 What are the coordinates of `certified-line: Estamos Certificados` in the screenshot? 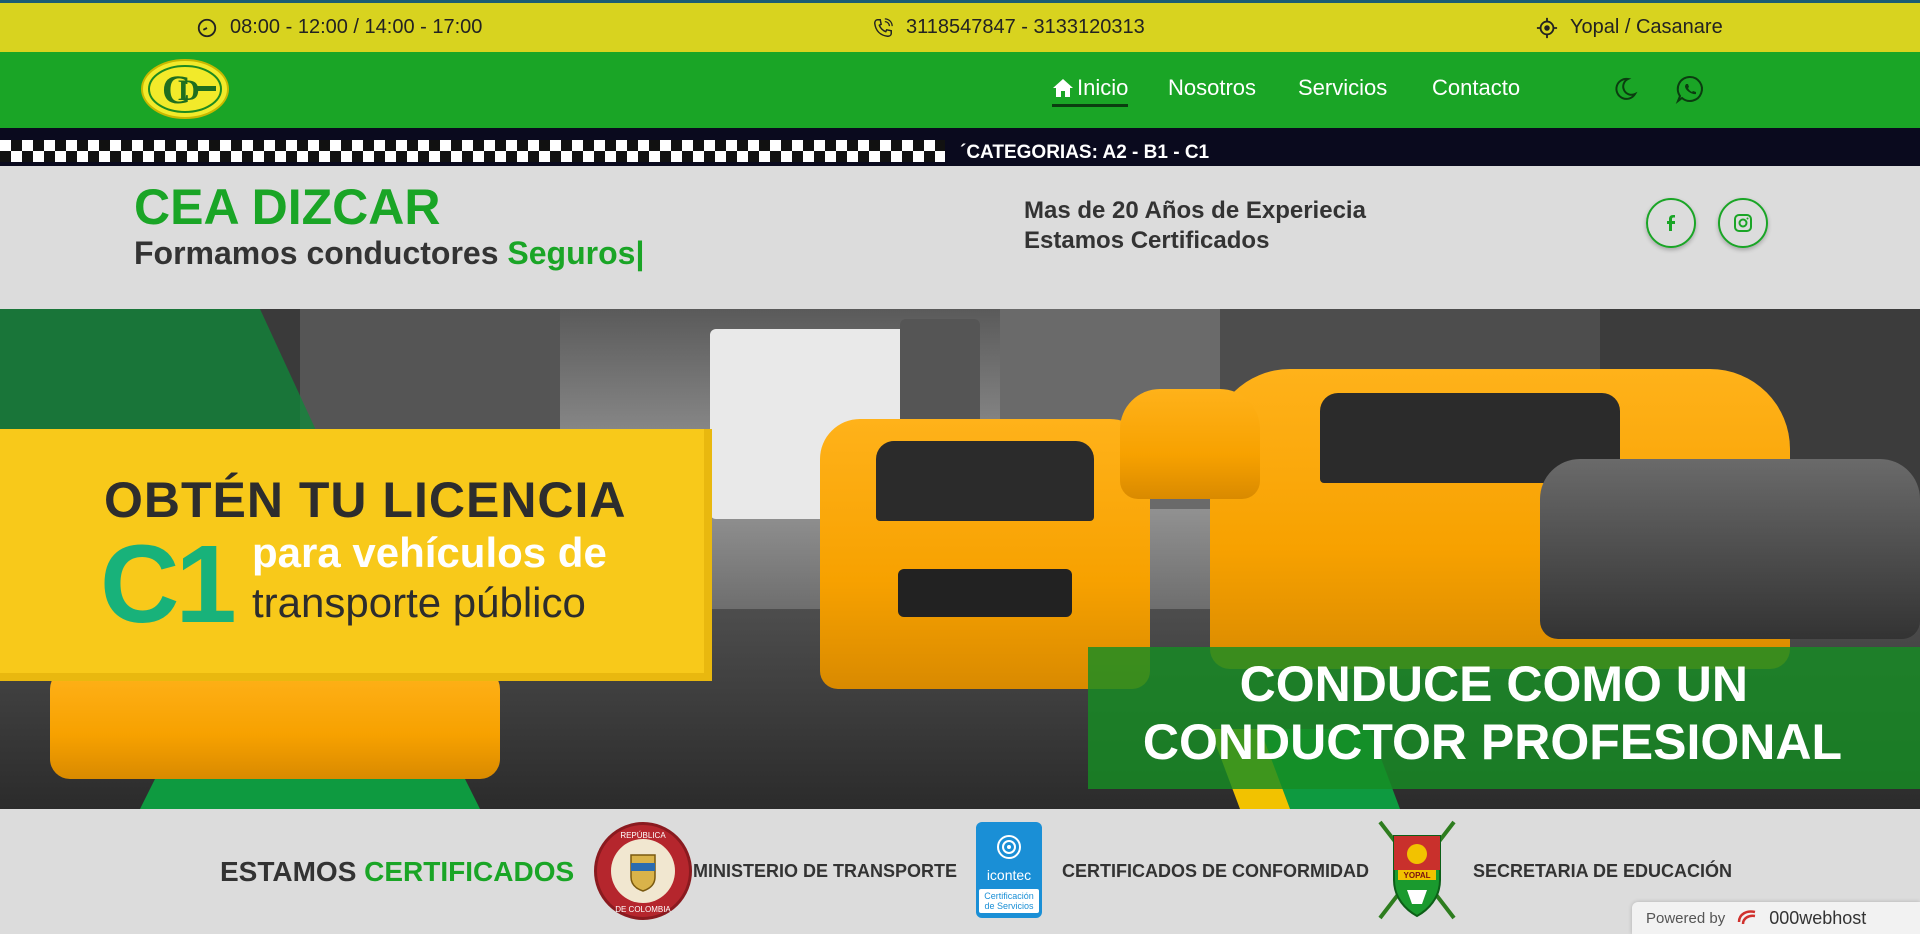 It's located at (1147, 240).